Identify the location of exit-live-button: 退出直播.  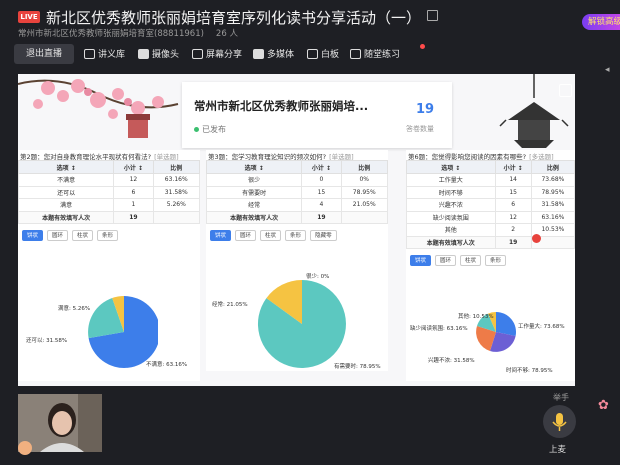
(44, 54).